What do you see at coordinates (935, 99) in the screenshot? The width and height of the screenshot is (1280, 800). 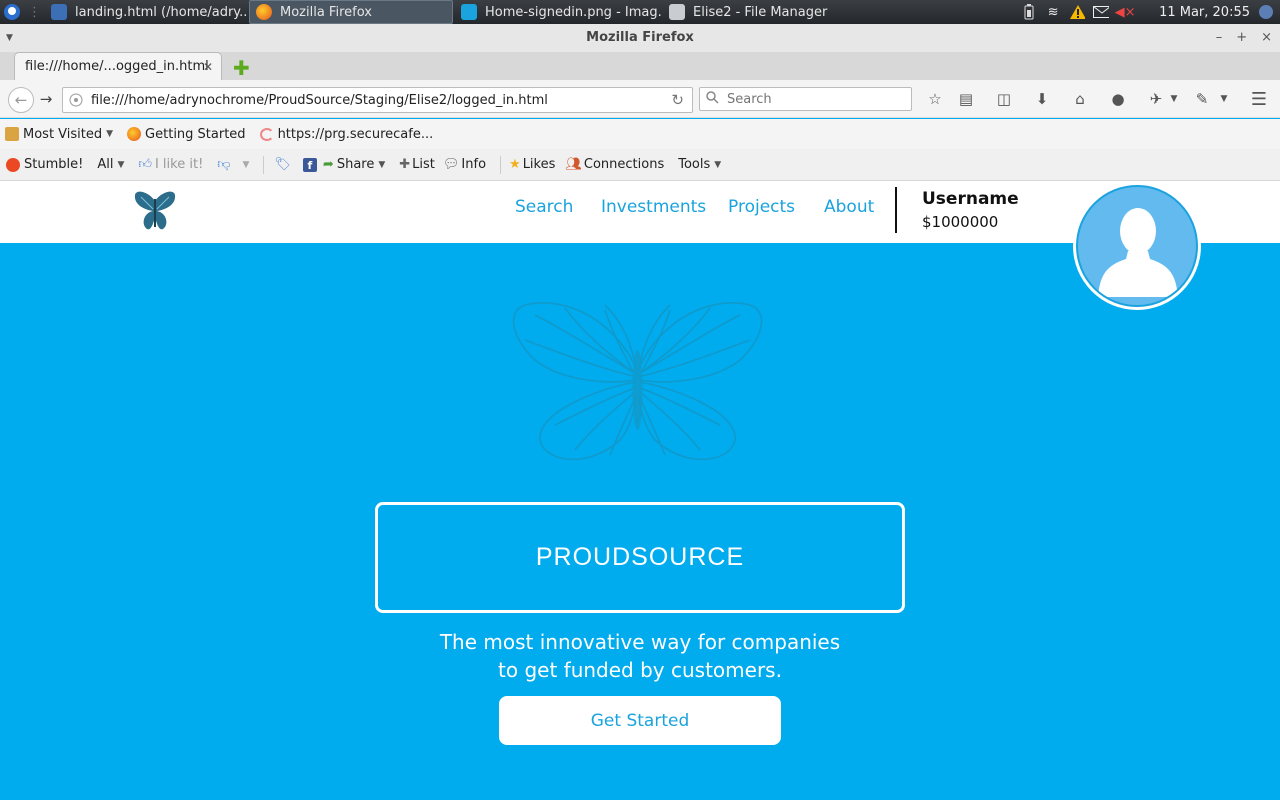 I see `bookmark-star-icon: ☆` at bounding box center [935, 99].